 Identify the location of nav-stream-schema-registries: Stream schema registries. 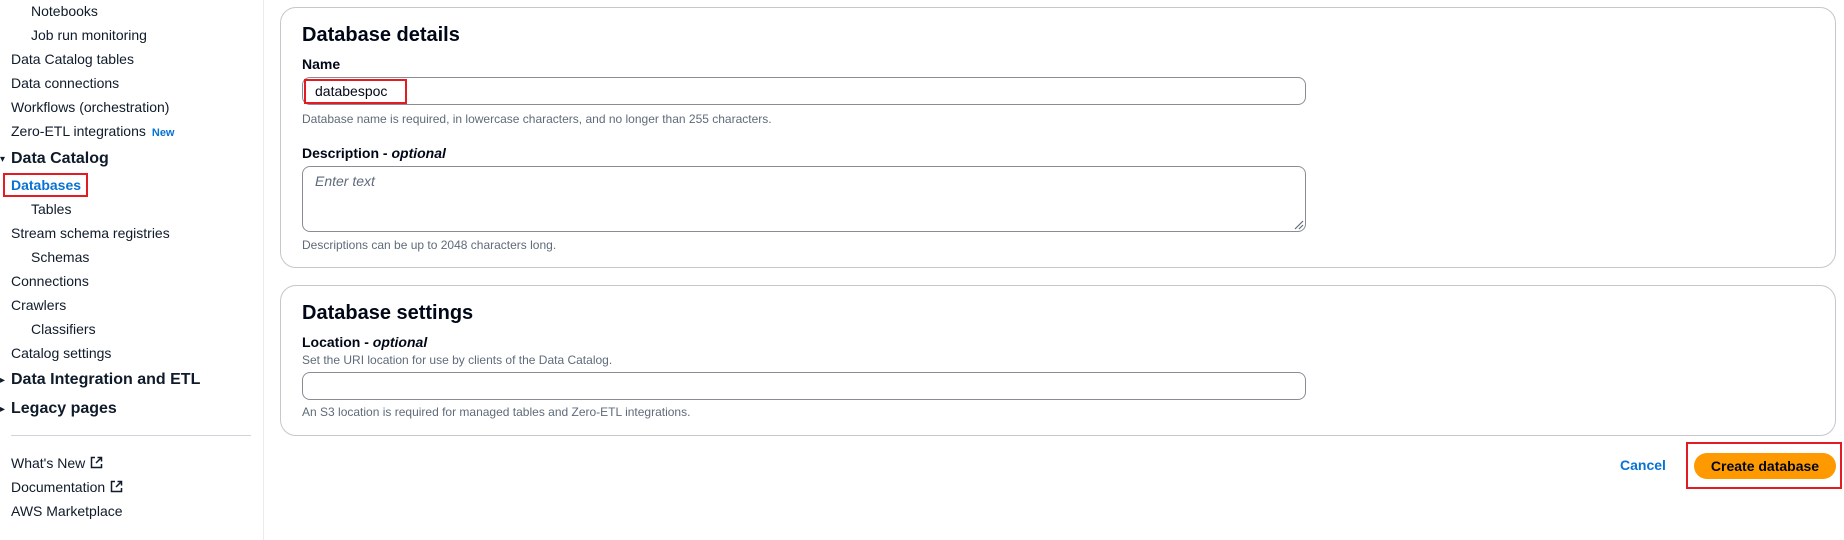
(90, 233).